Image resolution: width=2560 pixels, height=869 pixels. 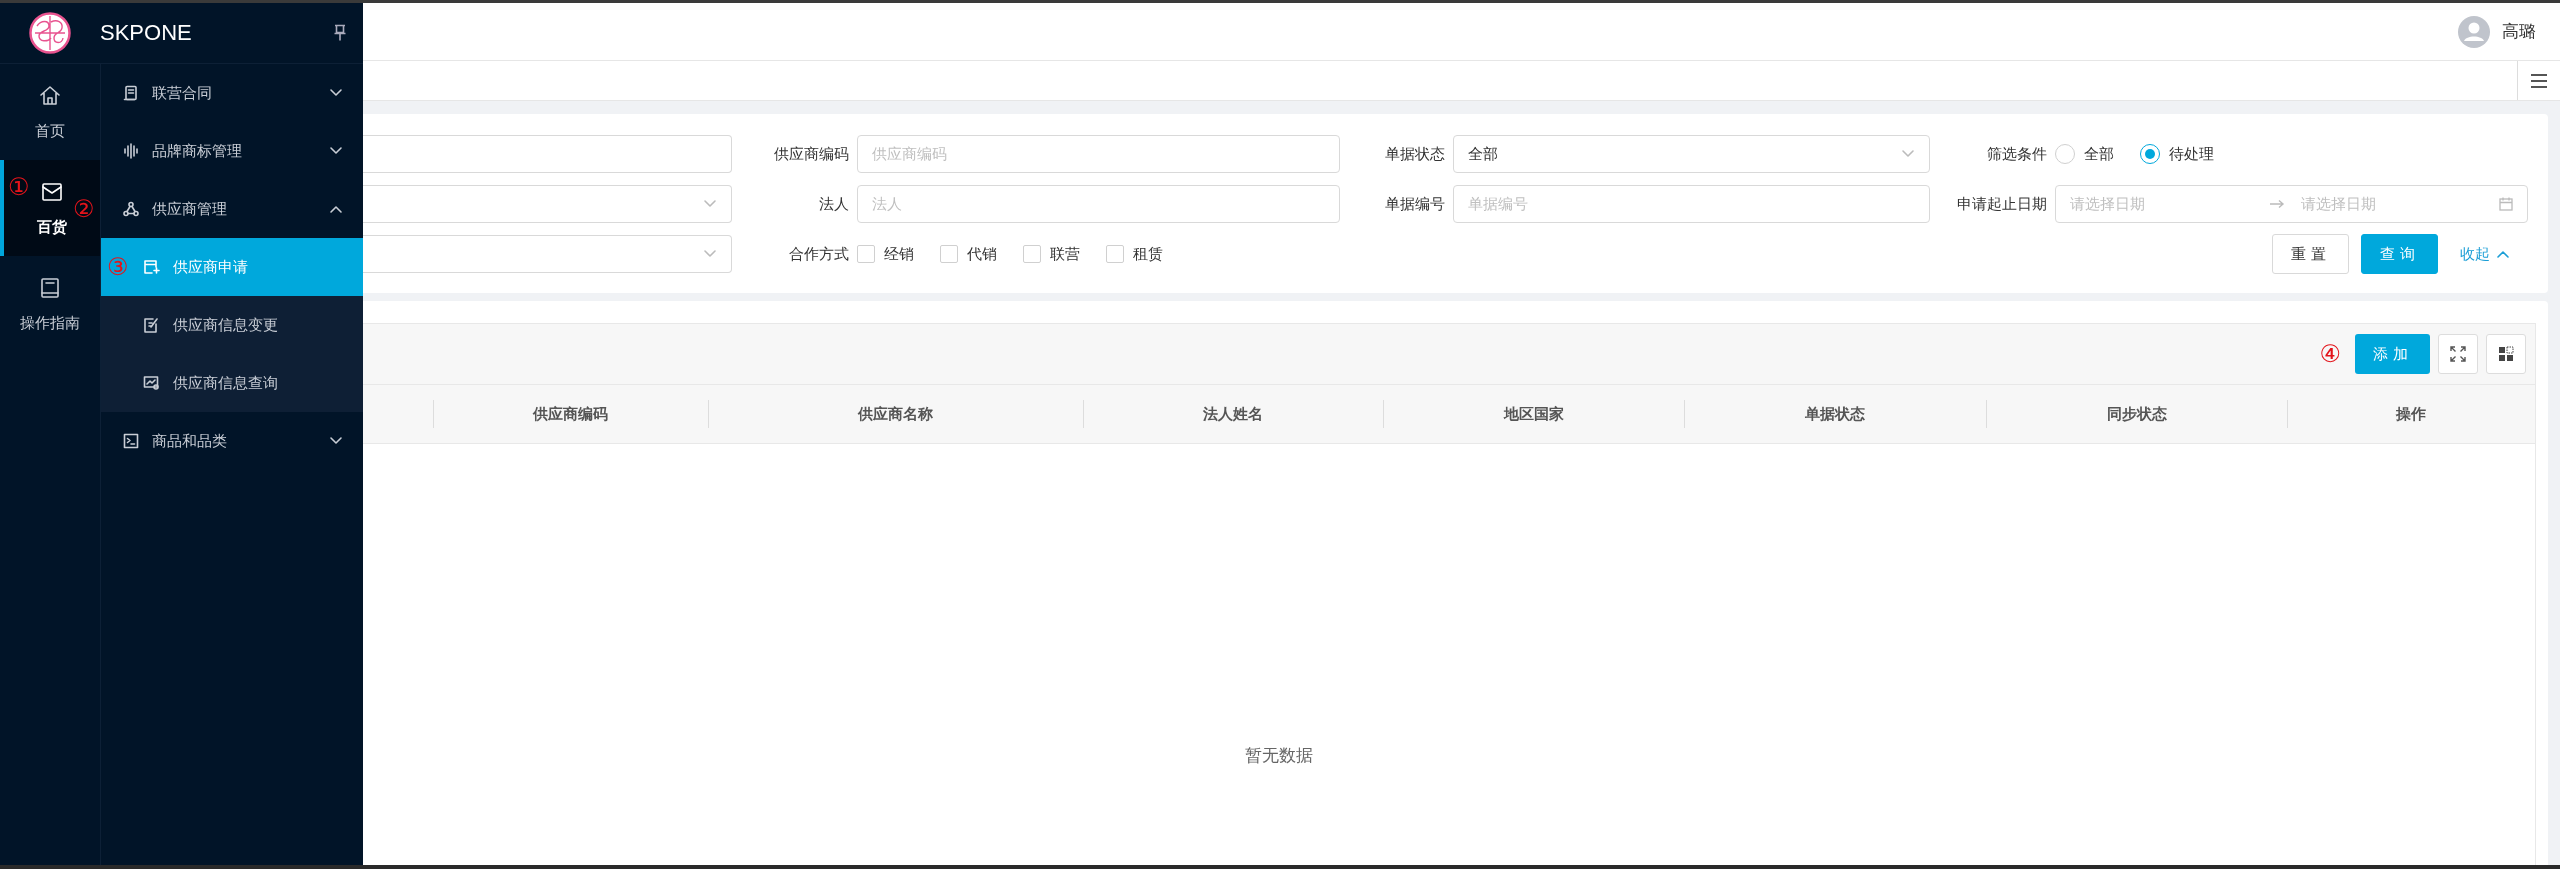 What do you see at coordinates (151, 325) in the screenshot?
I see `edit-document-icon` at bounding box center [151, 325].